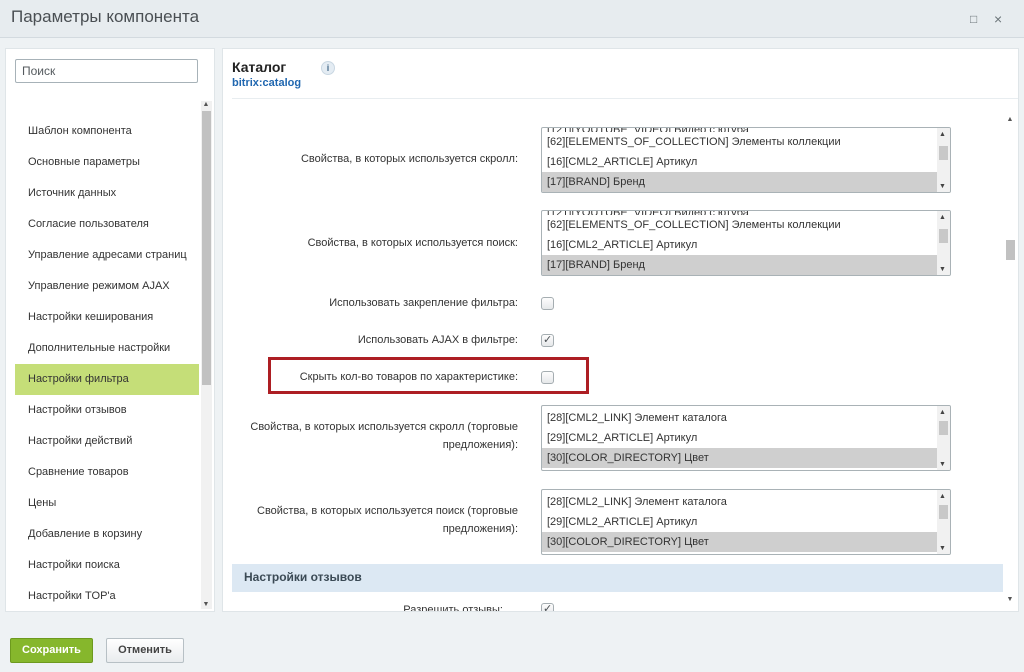 The width and height of the screenshot is (1024, 672). I want to click on window-titlebar: Параметры компонента □ ×, so click(512, 19).